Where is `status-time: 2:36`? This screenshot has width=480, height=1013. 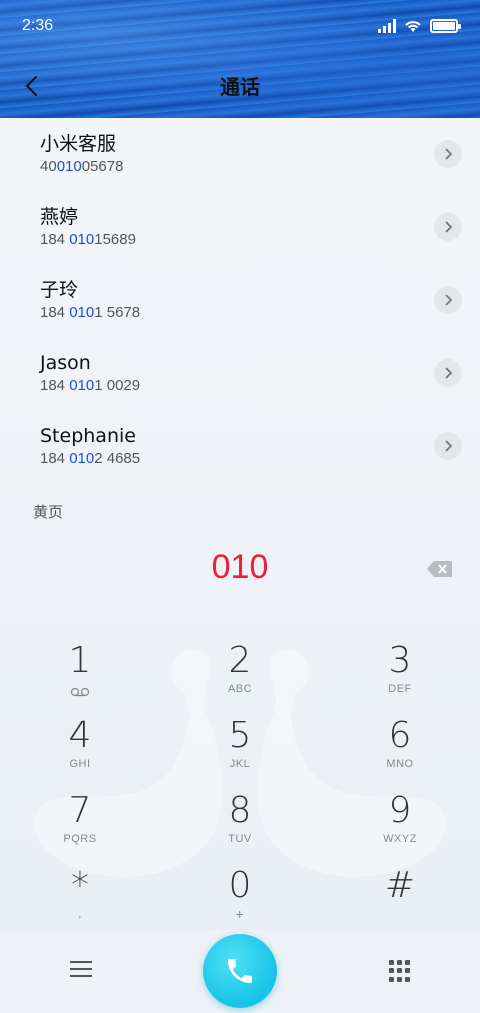
status-time: 2:36 is located at coordinates (38, 25).